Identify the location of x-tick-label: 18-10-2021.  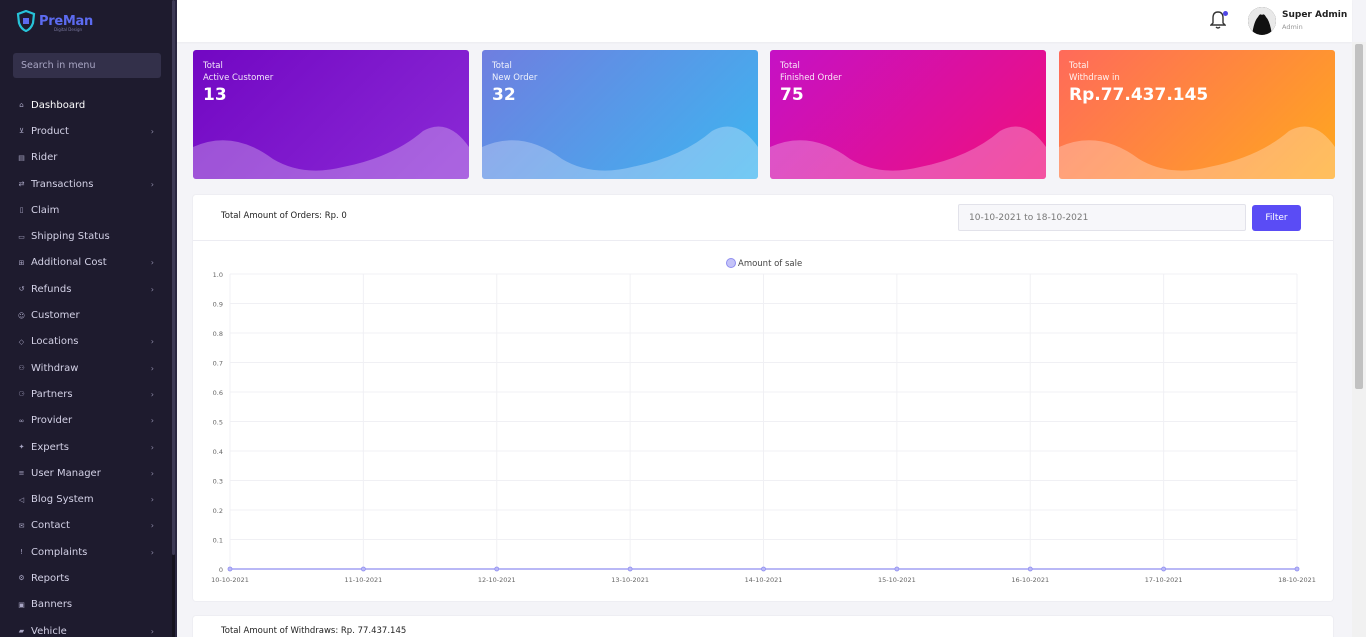
(1297, 580).